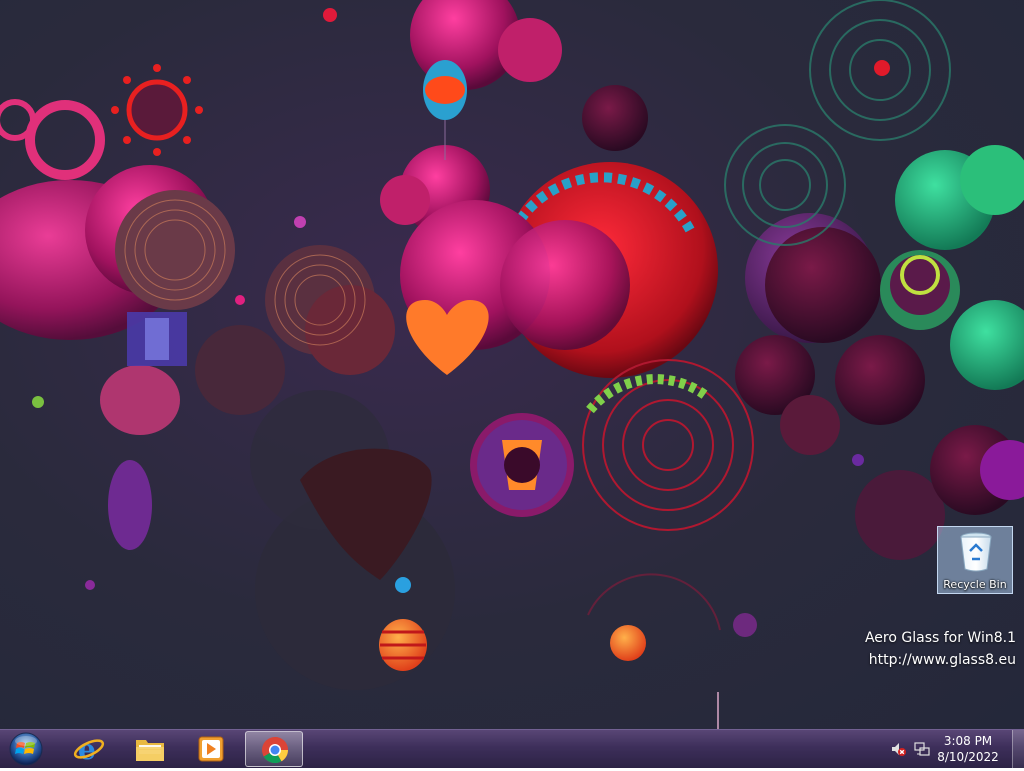  I want to click on start-button, so click(26, 749).